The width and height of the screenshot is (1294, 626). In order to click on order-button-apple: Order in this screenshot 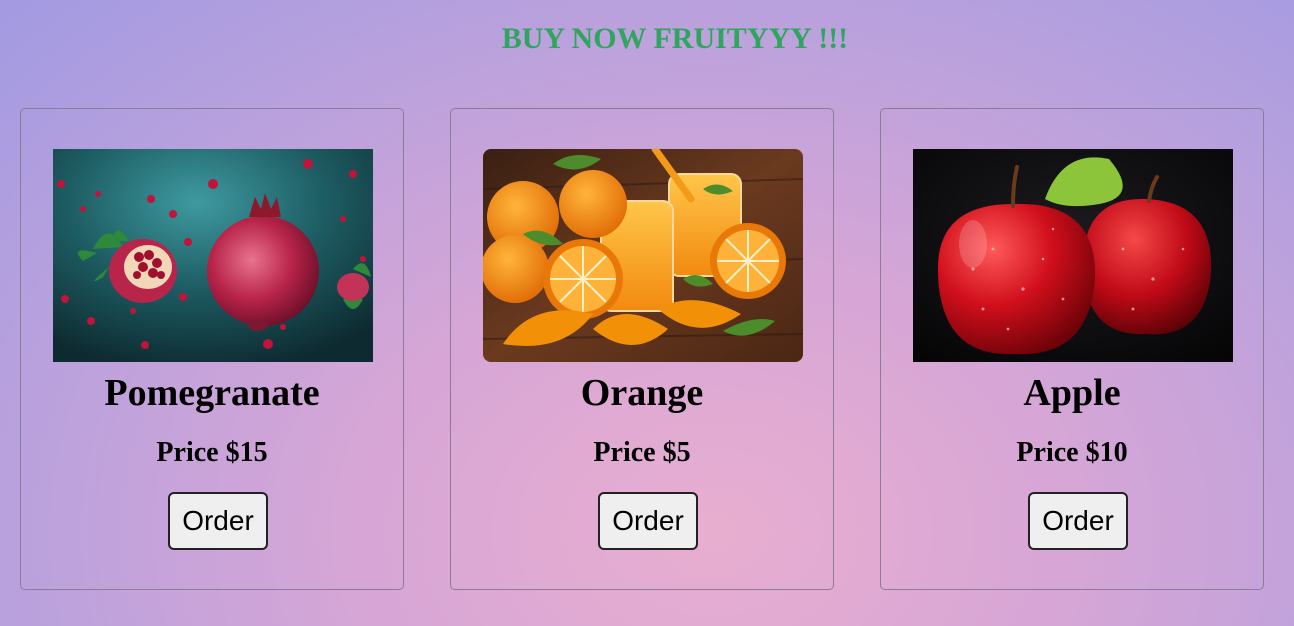, I will do `click(1078, 521)`.